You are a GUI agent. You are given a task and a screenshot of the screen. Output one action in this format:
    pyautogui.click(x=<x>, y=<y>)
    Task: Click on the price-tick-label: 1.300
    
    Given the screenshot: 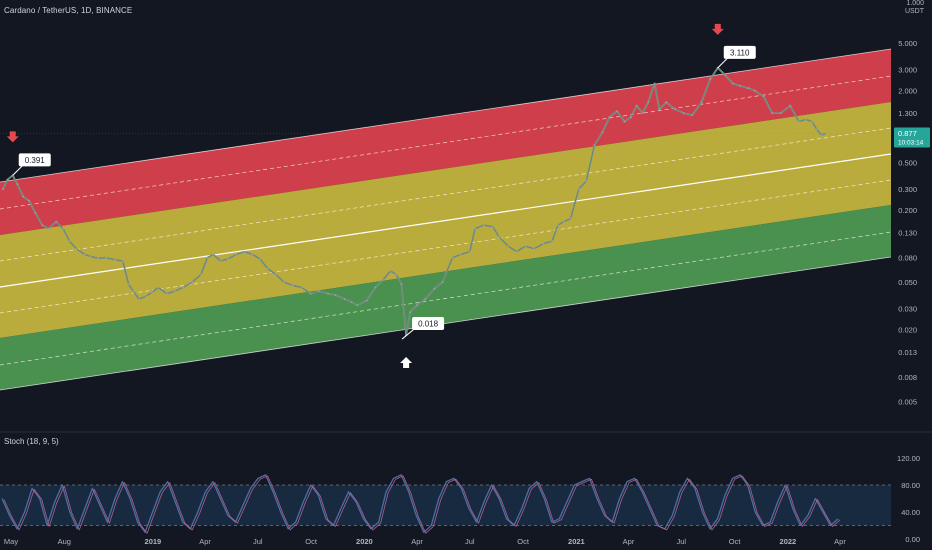 What is the action you would take?
    pyautogui.click(x=907, y=113)
    